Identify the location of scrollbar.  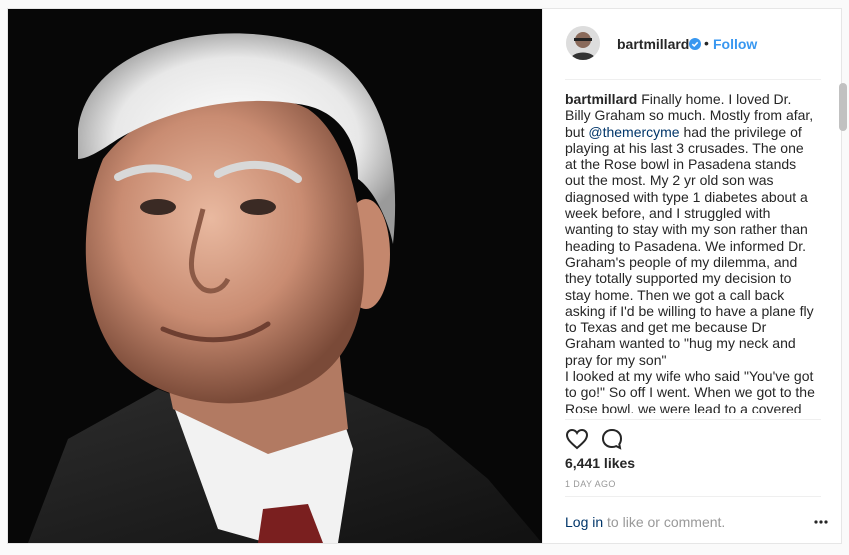
(843, 248).